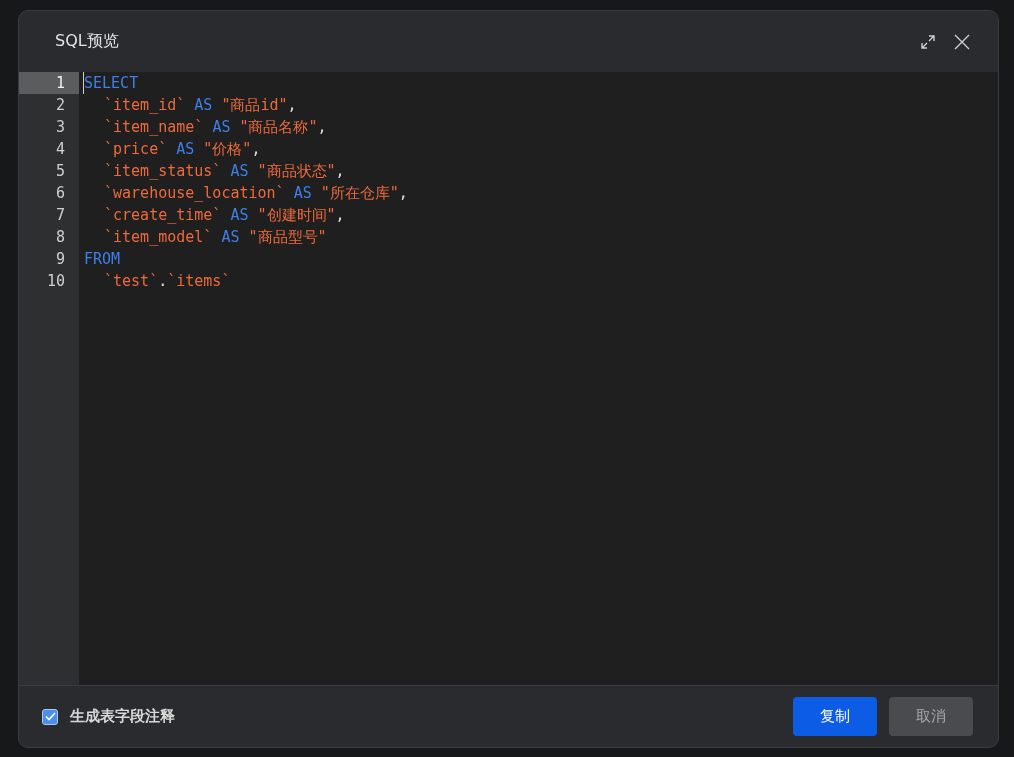 The height and width of the screenshot is (757, 1014). What do you see at coordinates (60, 237) in the screenshot?
I see `line-number: 8` at bounding box center [60, 237].